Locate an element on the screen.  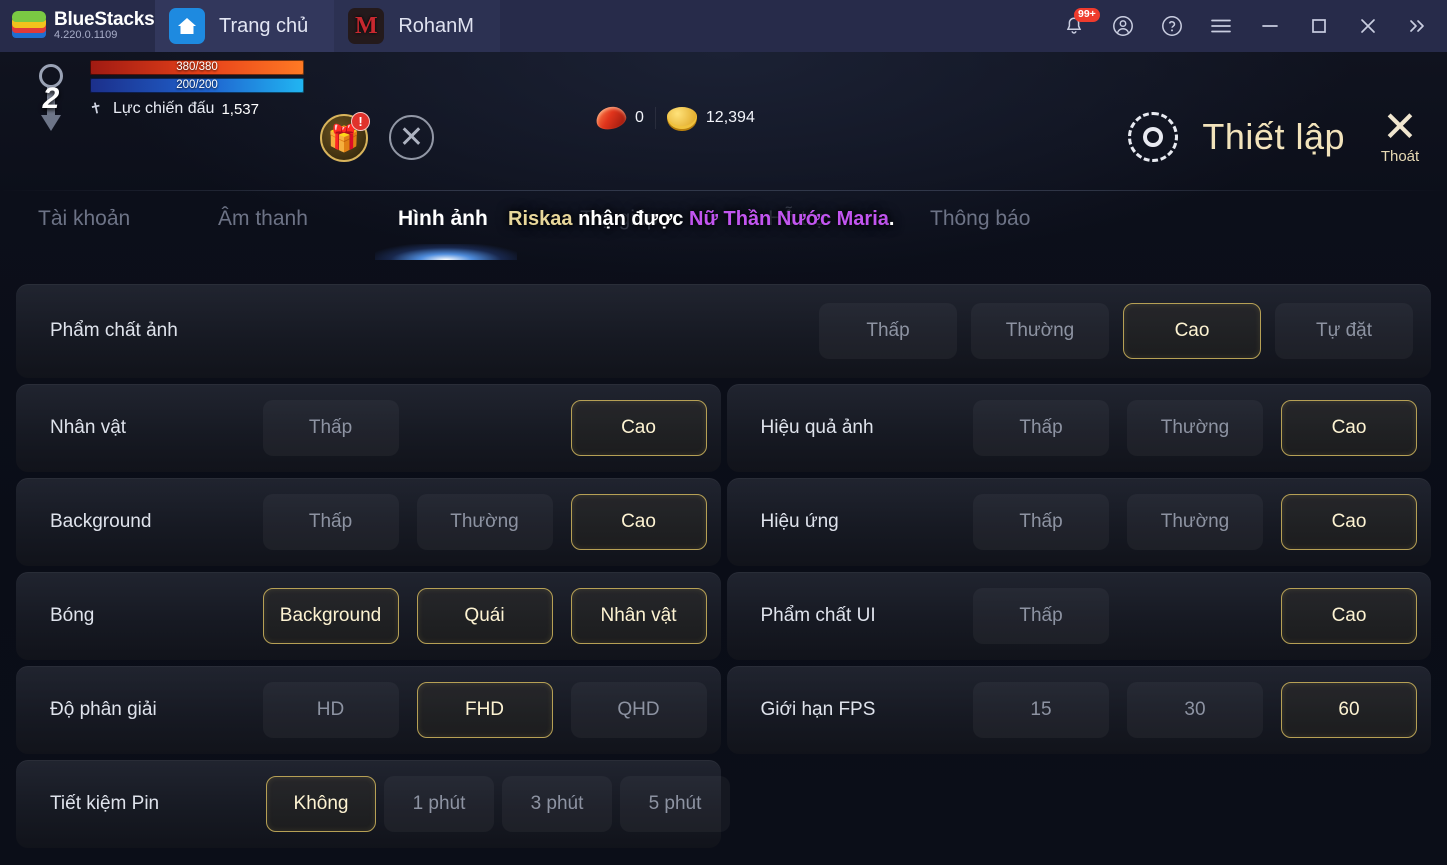
close-x-icon: ✕ is located at coordinates (1400, 126).